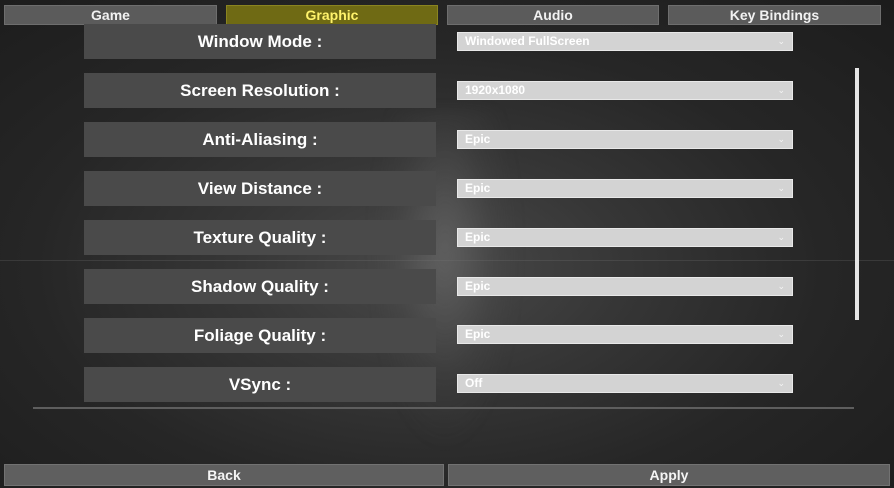  I want to click on view-distance-dropdown: Epic ⌄, so click(625, 188).